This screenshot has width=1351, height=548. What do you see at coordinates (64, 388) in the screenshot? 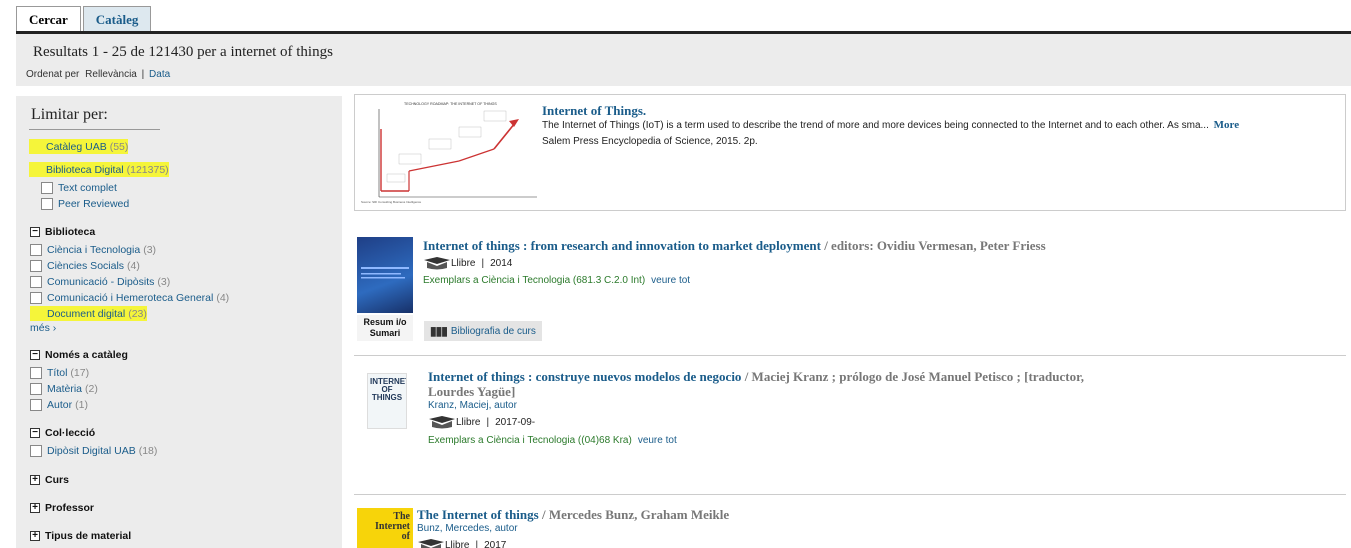
I see `facet-materia: Matèria (2)` at bounding box center [64, 388].